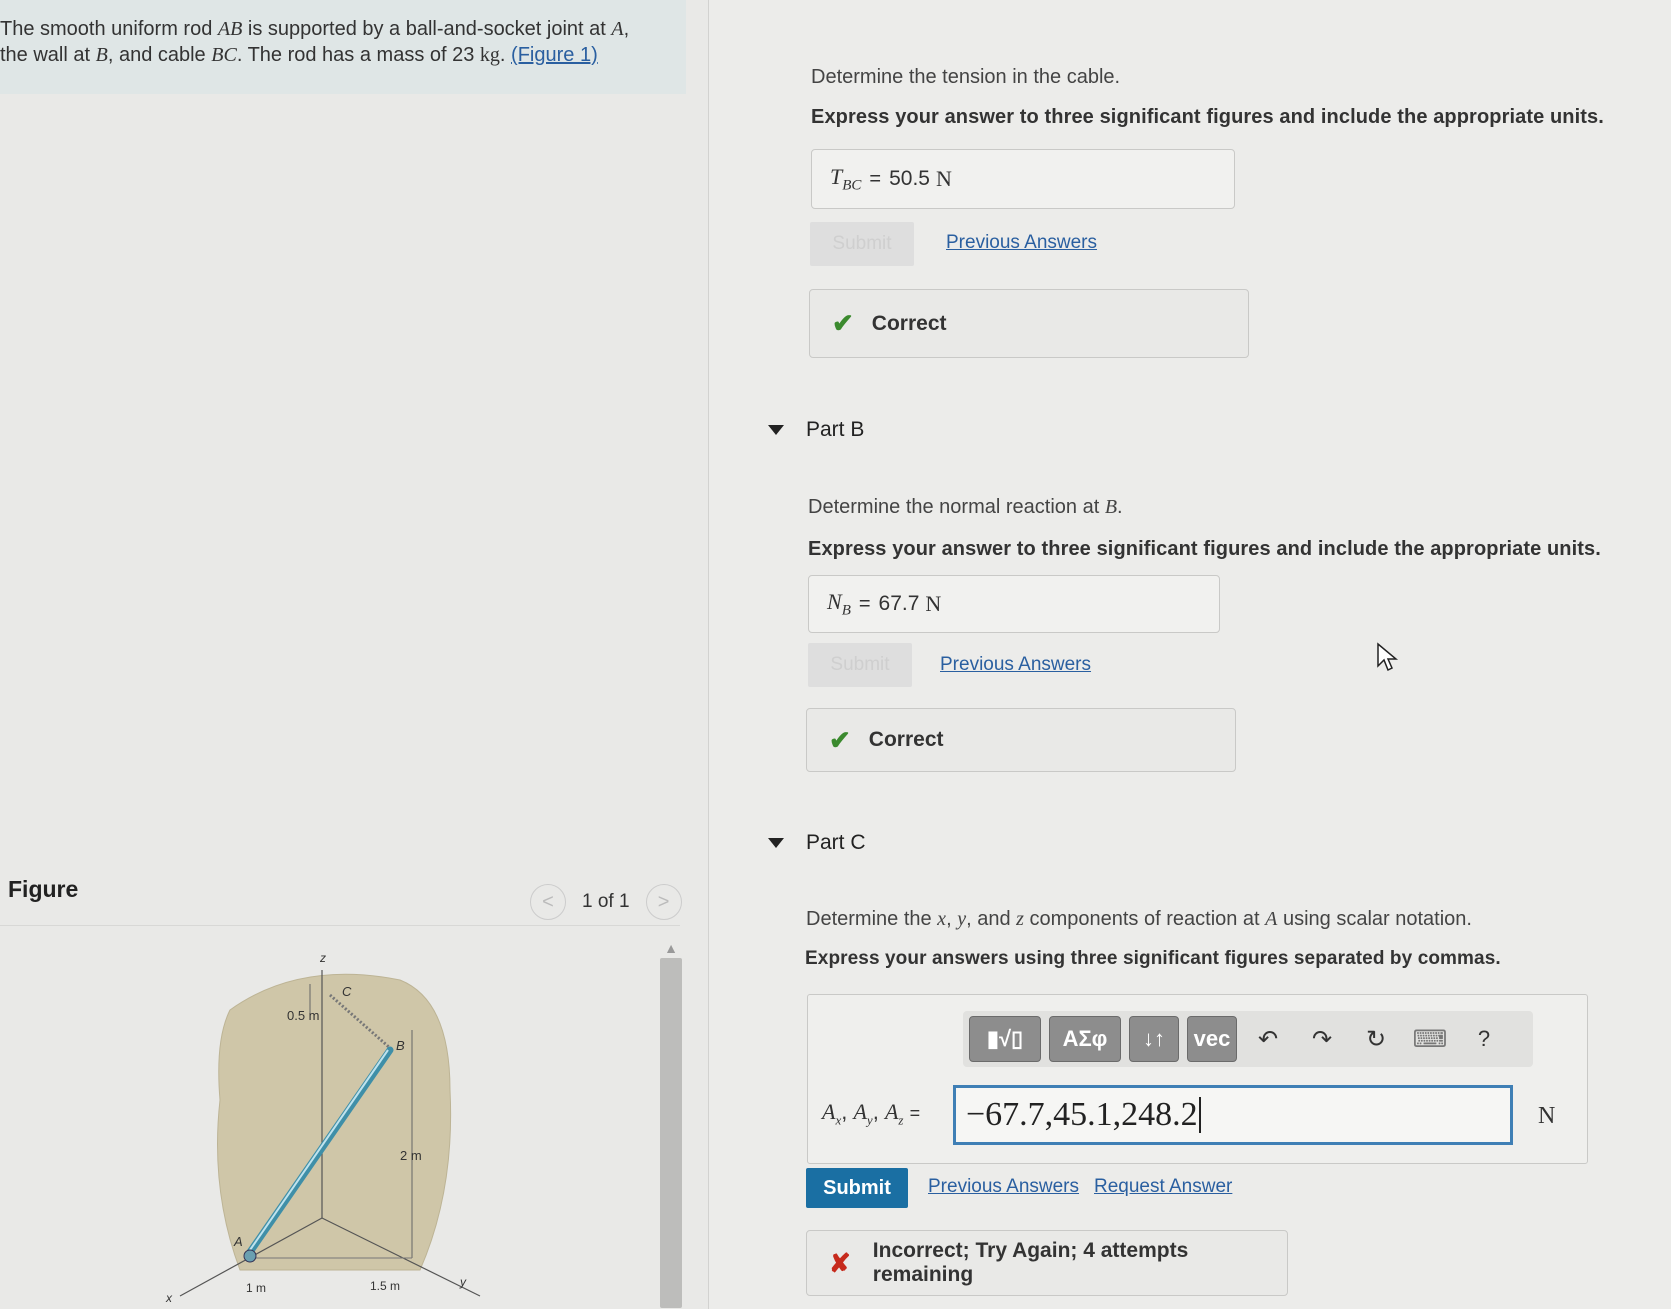  I want to click on problem-text: ., so click(502, 55).